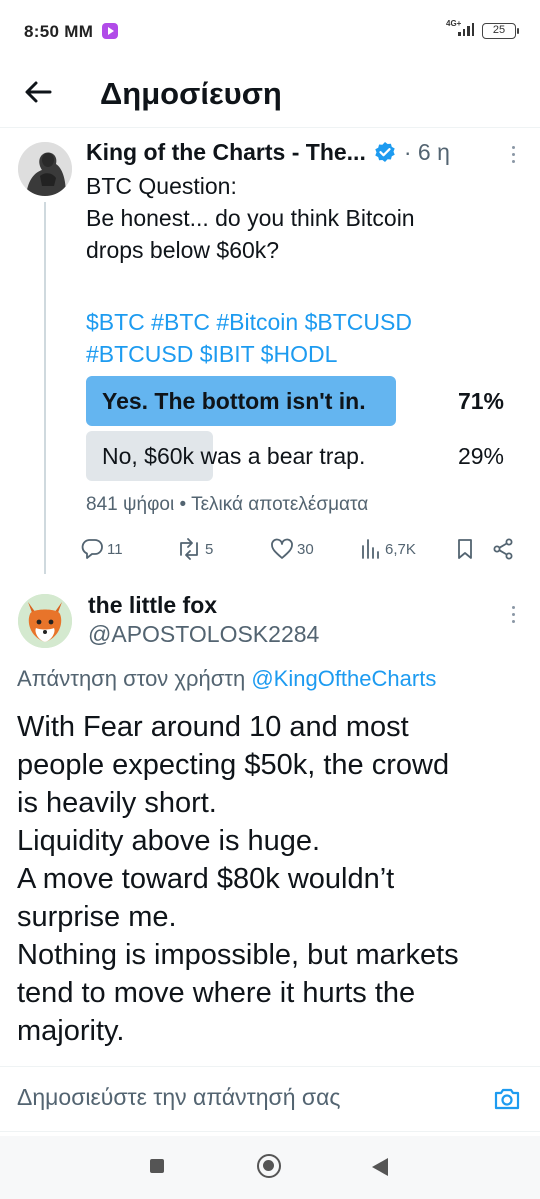 This screenshot has height=1199, width=540. I want to click on heart-icon, so click(282, 548).